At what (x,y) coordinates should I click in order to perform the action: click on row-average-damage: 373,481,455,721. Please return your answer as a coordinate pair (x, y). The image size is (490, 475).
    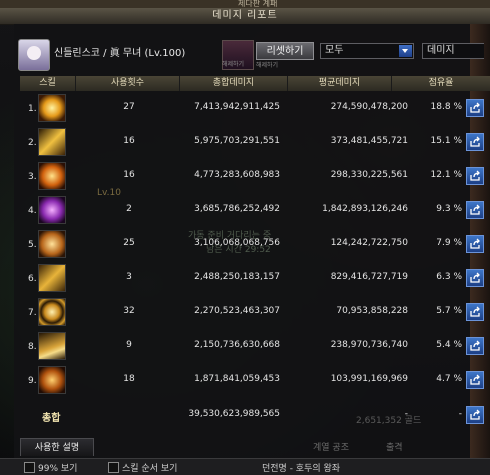
    Looking at the image, I should click on (369, 141).